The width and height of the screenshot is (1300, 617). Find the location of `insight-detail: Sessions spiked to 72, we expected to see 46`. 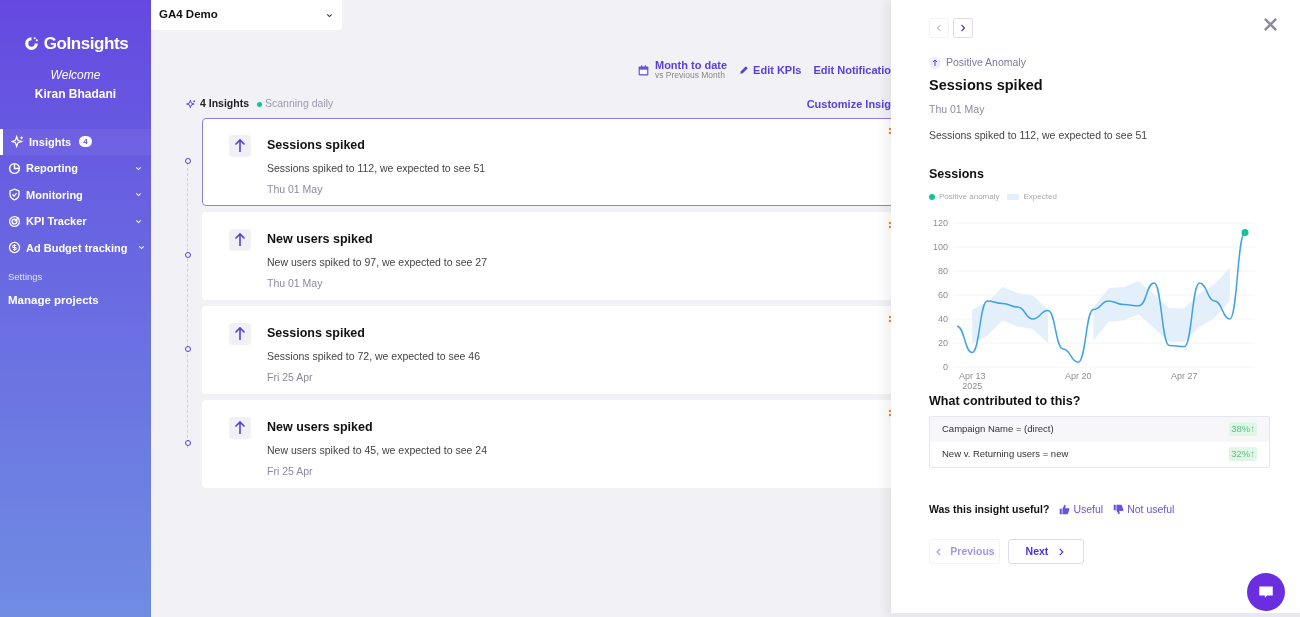

insight-detail: Sessions spiked to 72, we expected to see 46 is located at coordinates (374, 357).